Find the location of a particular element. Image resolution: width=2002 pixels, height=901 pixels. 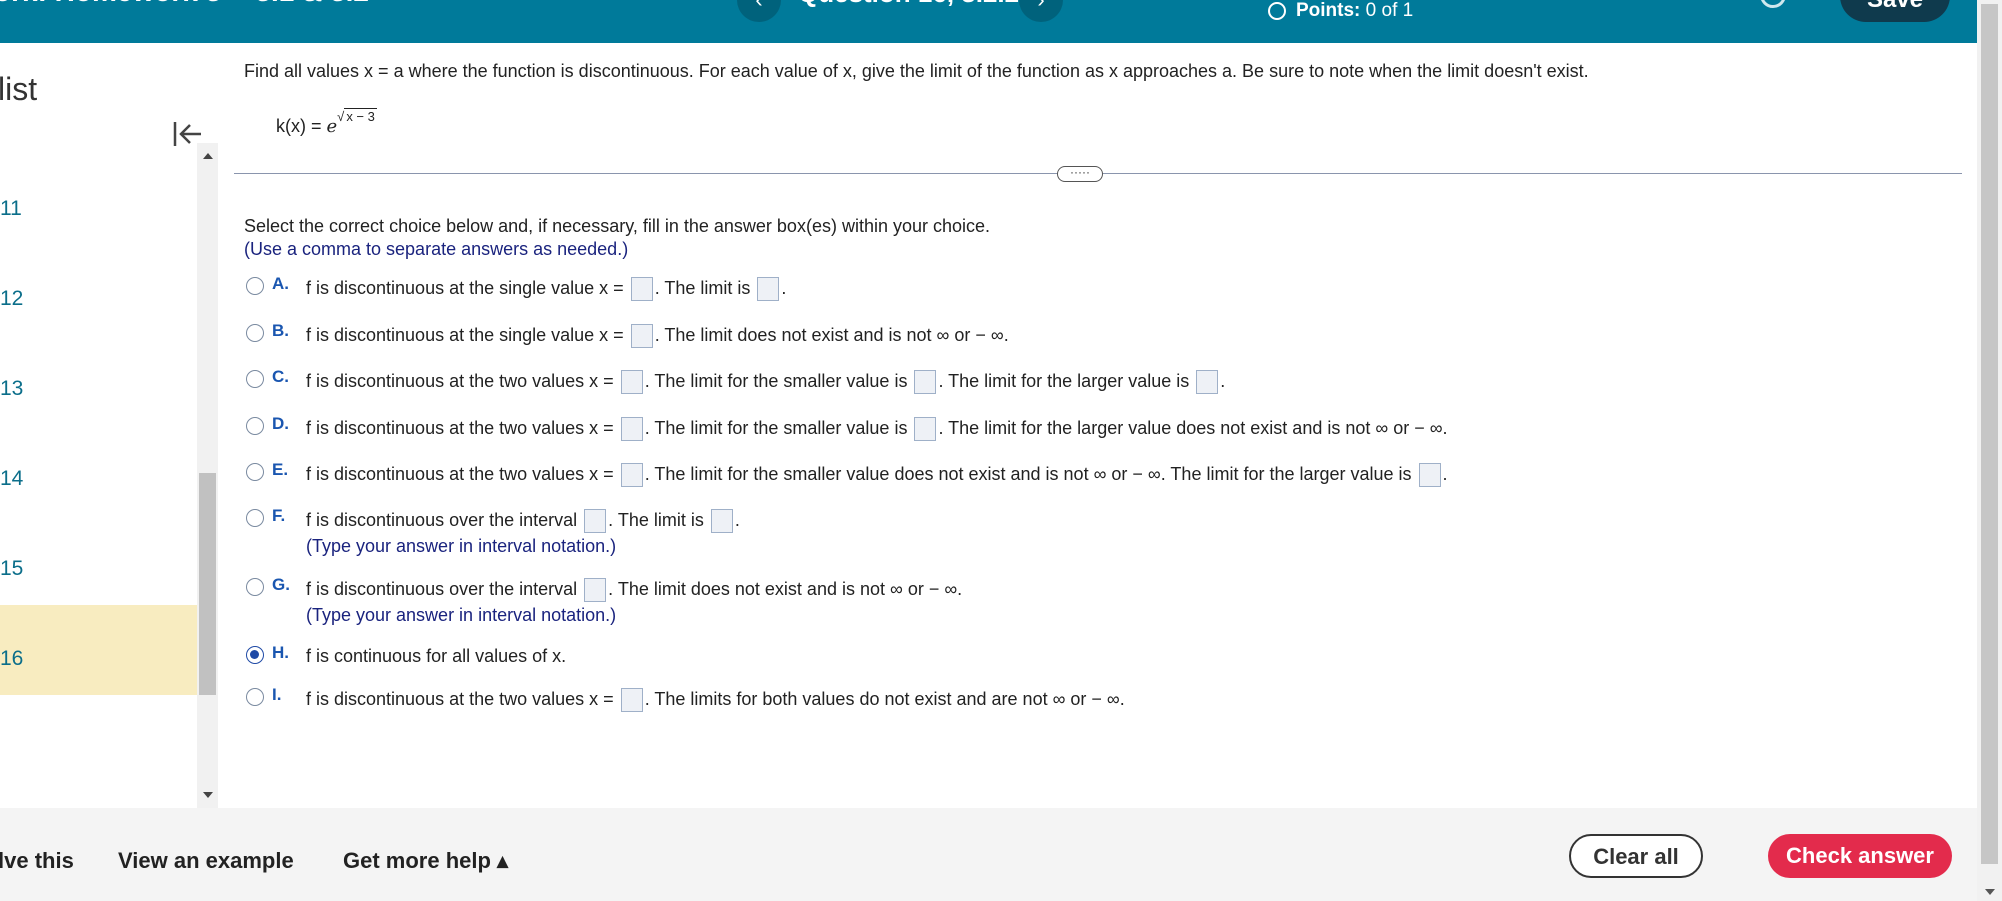

choice-h-radio is located at coordinates (255, 655).